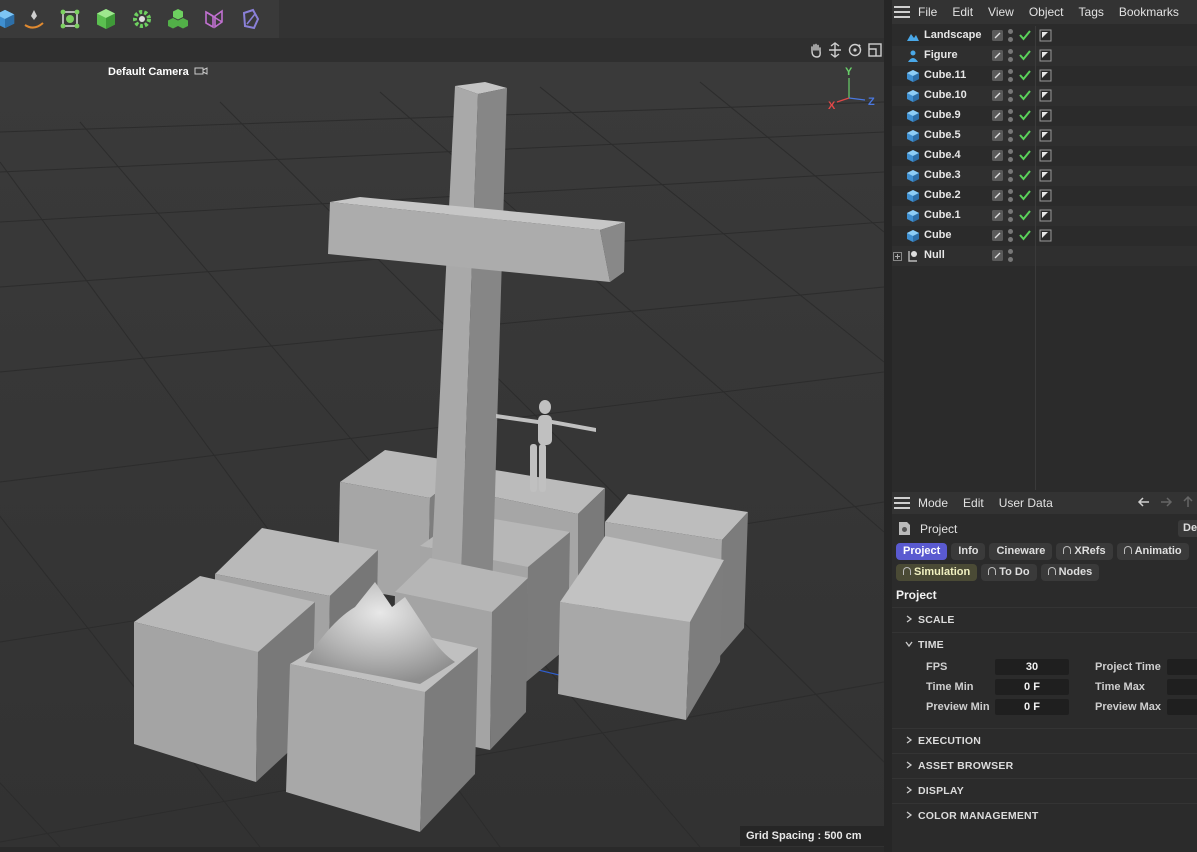 The width and height of the screenshot is (1197, 852). What do you see at coordinates (945, 95) in the screenshot?
I see `object-name: Cube.10` at bounding box center [945, 95].